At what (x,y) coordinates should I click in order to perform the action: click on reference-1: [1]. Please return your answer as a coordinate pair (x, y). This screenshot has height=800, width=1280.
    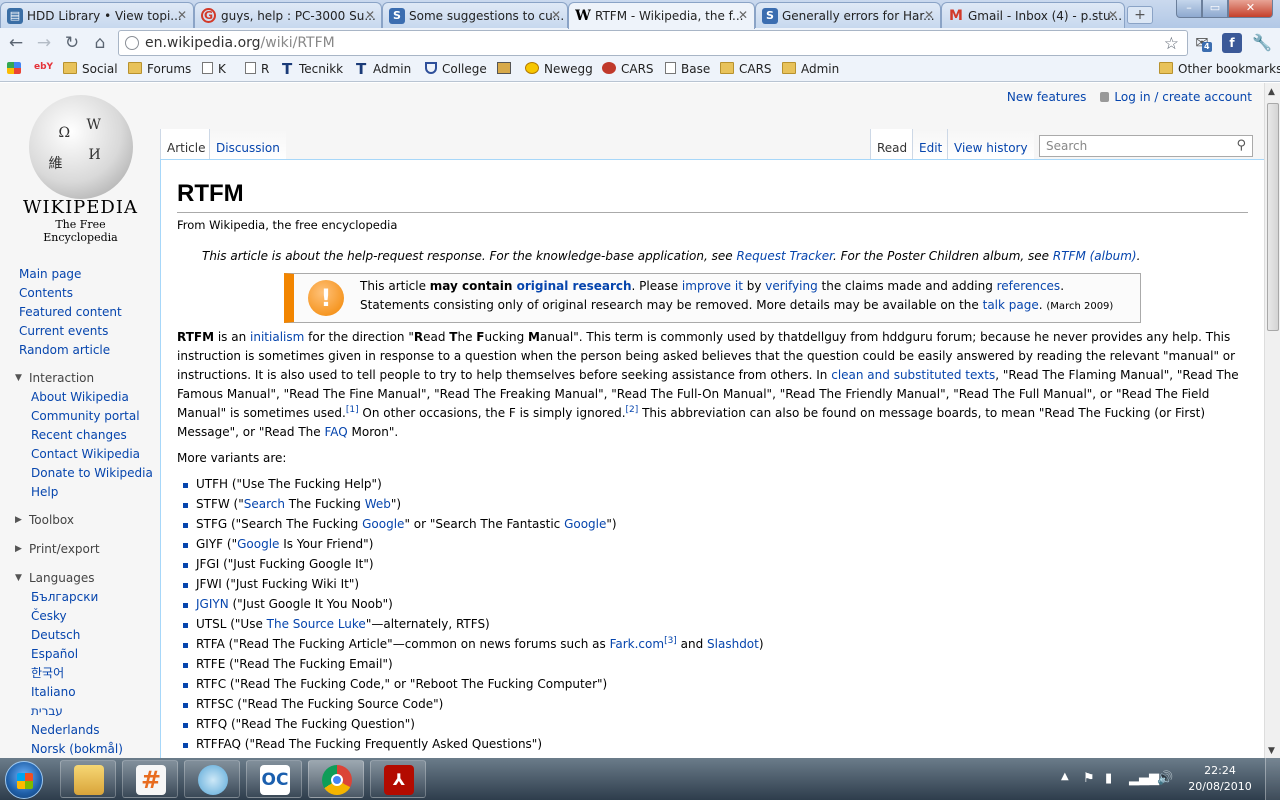
    Looking at the image, I should click on (352, 410).